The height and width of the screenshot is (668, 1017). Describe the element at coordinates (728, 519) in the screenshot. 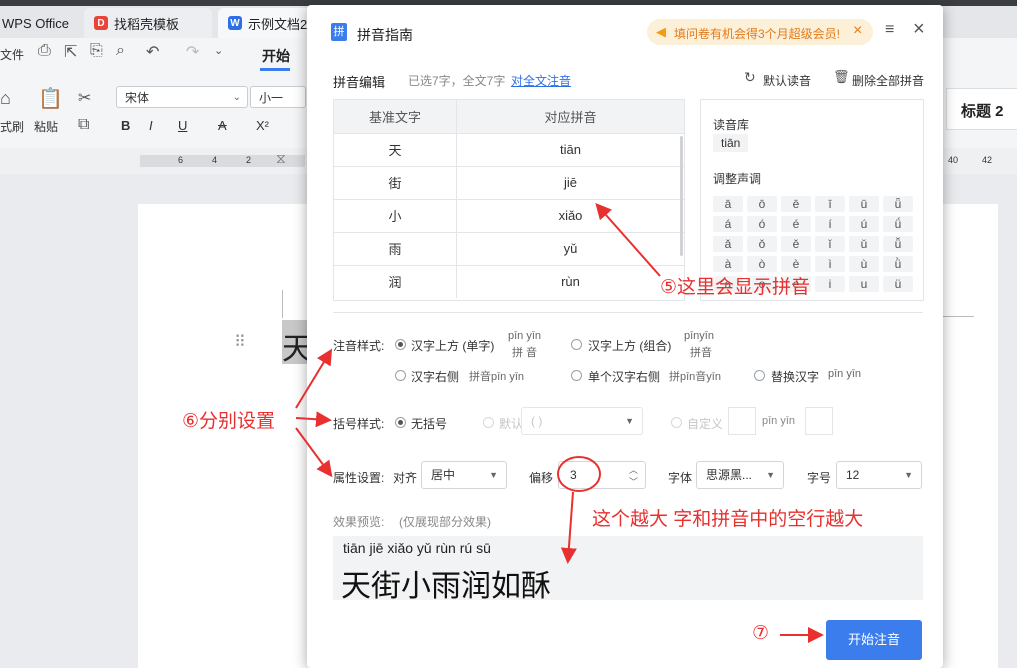

I see `annotation-offset-note: 这个越大 字和拼音中的空行越大` at that location.